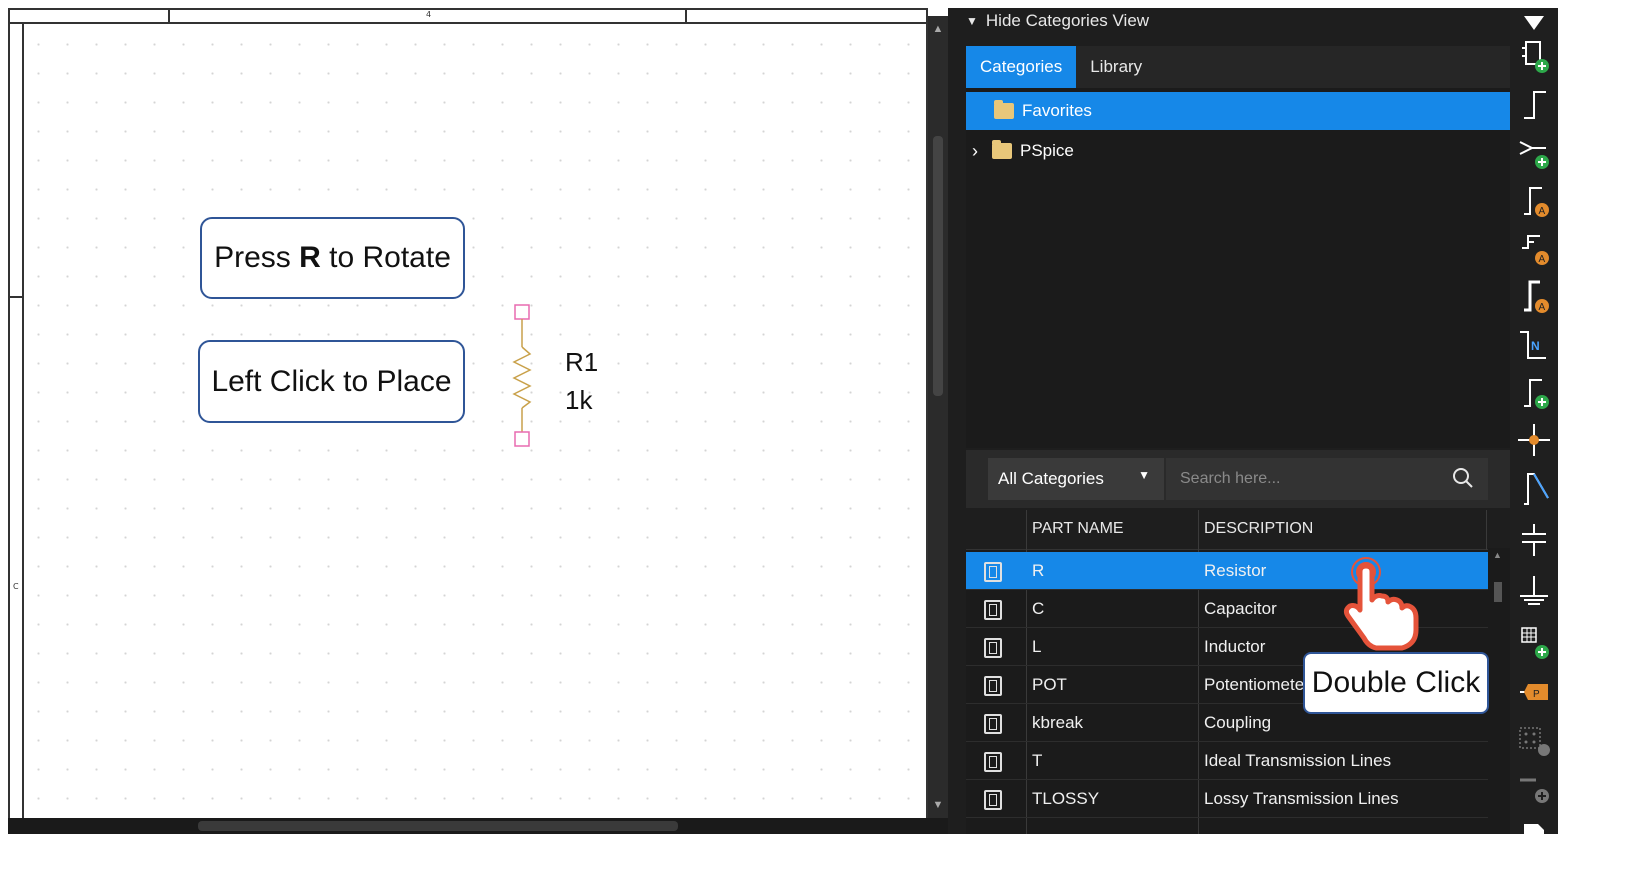 This screenshot has height=883, width=1638. What do you see at coordinates (1486, 530) in the screenshot?
I see `column-divider` at bounding box center [1486, 530].